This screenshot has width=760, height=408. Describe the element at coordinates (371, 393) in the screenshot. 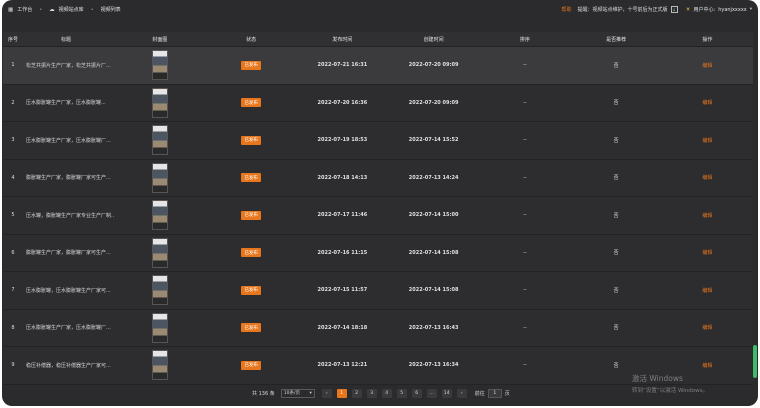

I see `page-button-3: 3` at that location.